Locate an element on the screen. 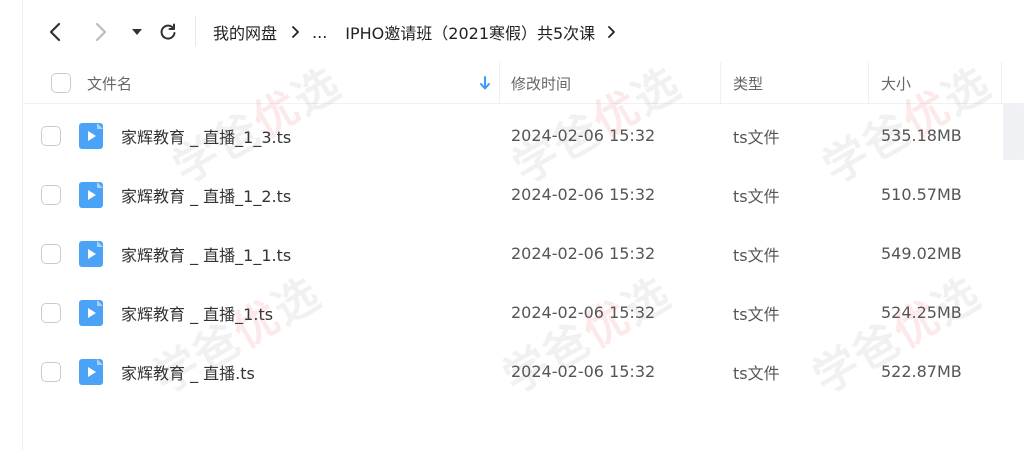 The height and width of the screenshot is (450, 1024). column-header-name-label: 文件名 is located at coordinates (110, 83).